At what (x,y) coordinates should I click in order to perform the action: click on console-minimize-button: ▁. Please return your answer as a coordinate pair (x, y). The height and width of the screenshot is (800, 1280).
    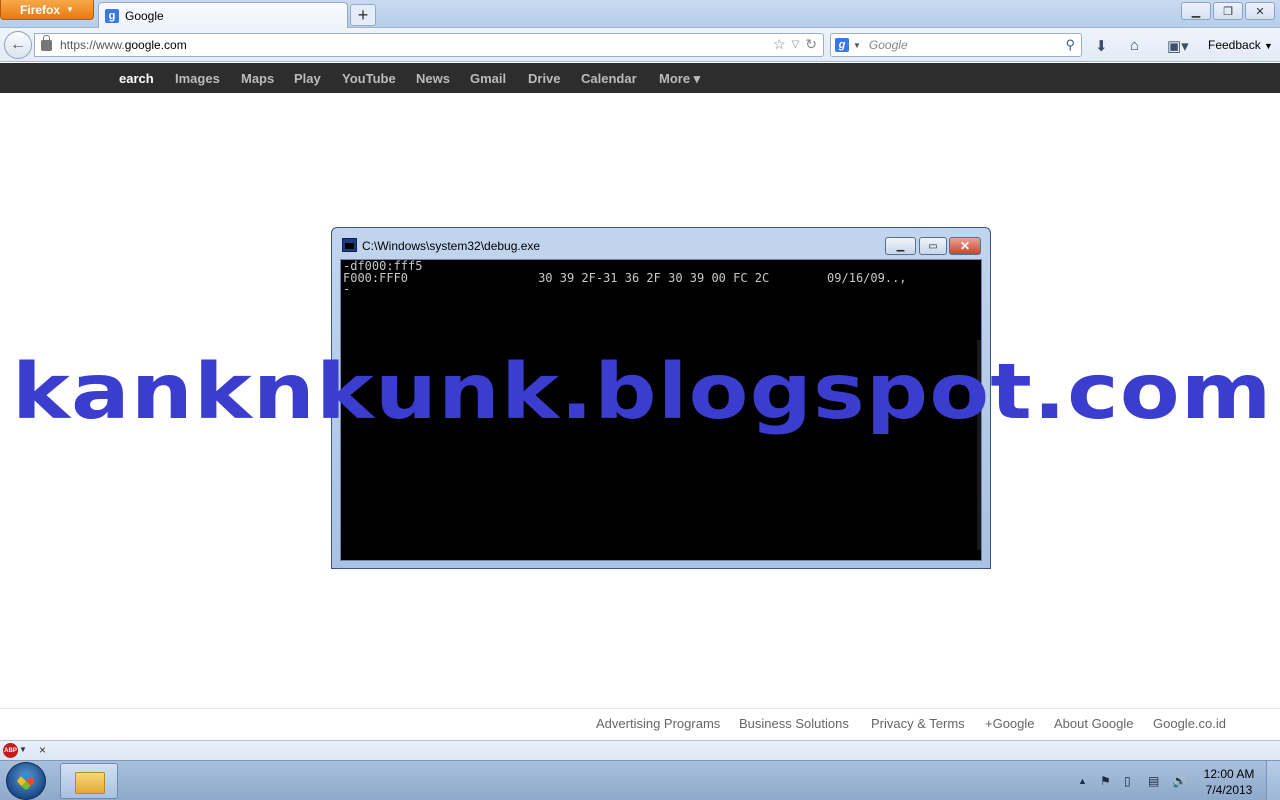
    Looking at the image, I should click on (900, 246).